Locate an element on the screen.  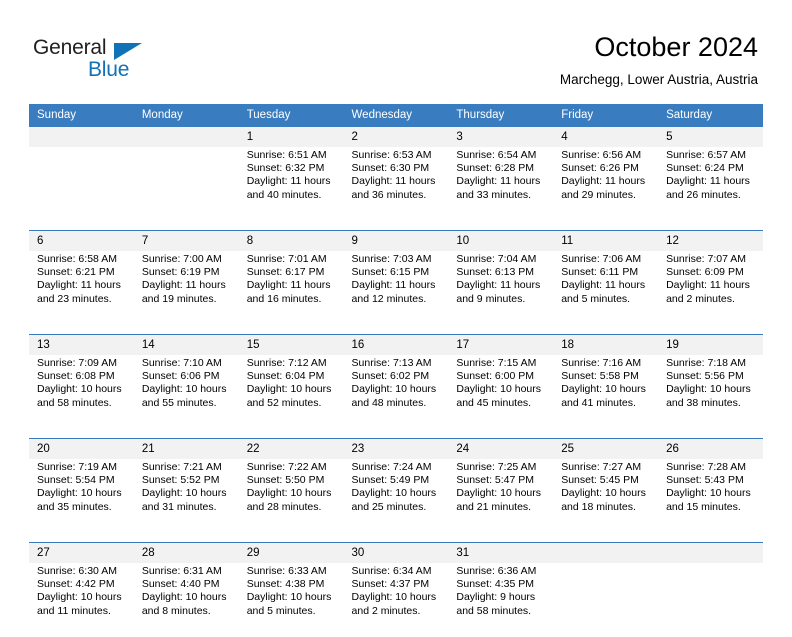
day-detail-line: Sunrise: 6:31 AM is located at coordinates (187, 571).